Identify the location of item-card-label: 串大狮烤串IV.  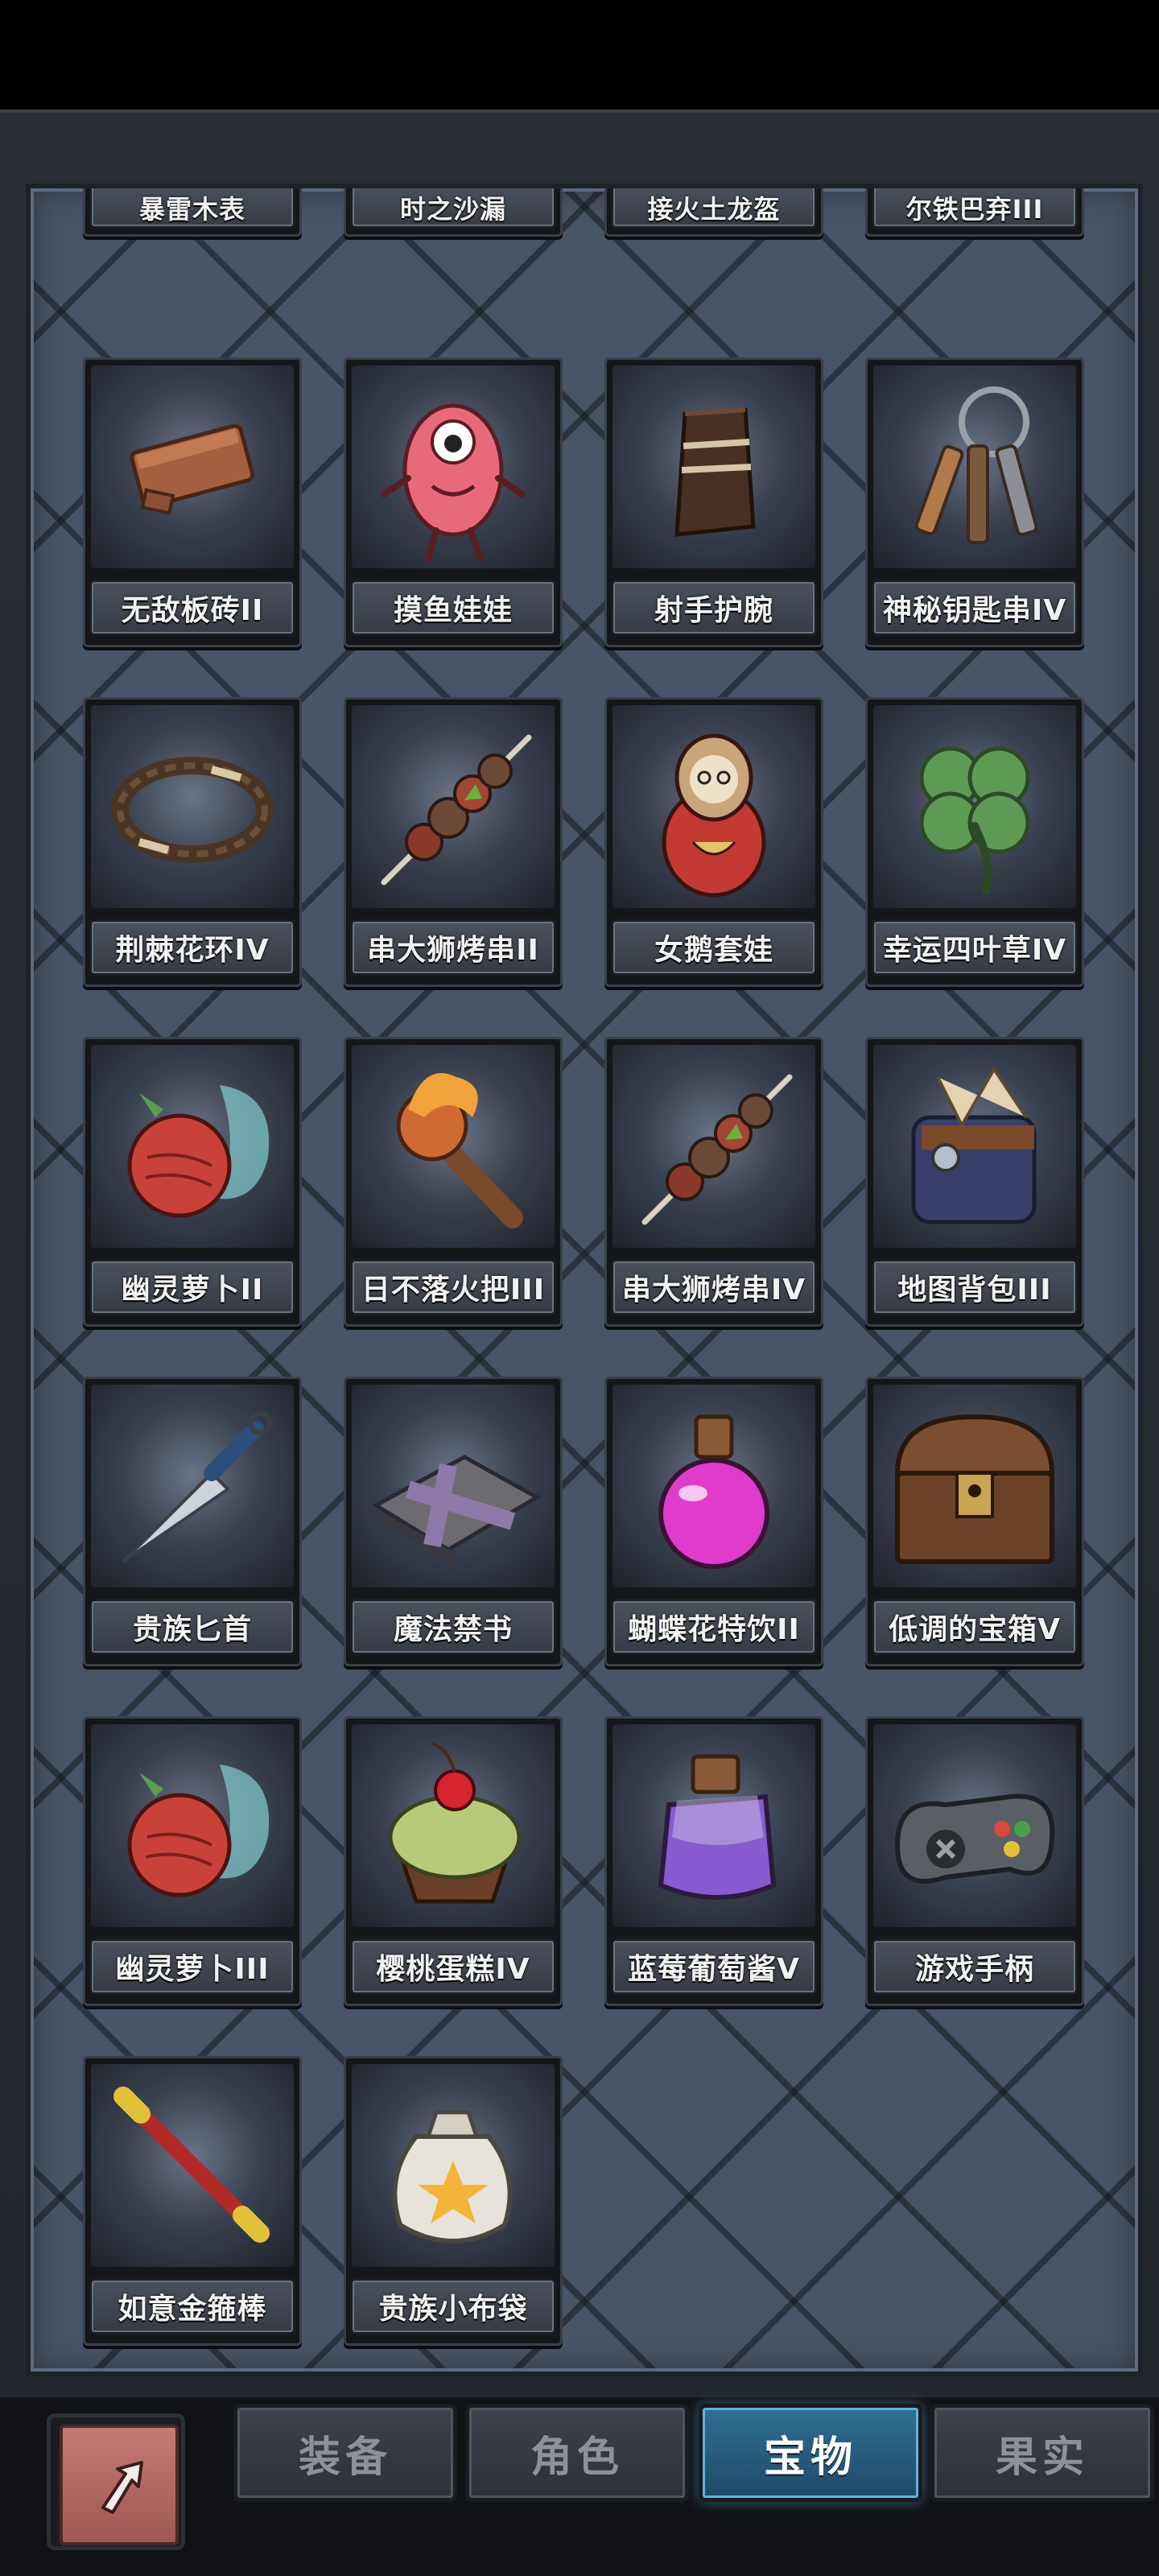
(714, 1287).